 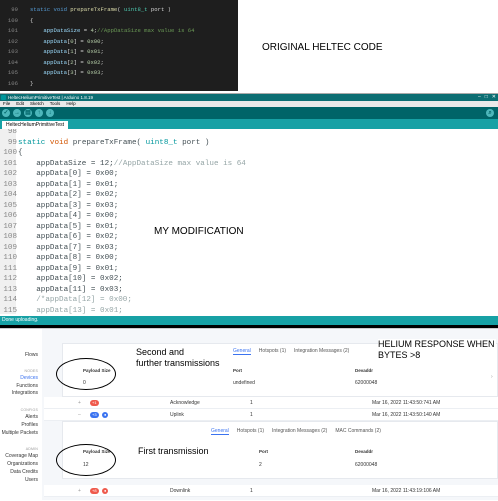 I want to click on code-token: void, so click(x=62, y=9).